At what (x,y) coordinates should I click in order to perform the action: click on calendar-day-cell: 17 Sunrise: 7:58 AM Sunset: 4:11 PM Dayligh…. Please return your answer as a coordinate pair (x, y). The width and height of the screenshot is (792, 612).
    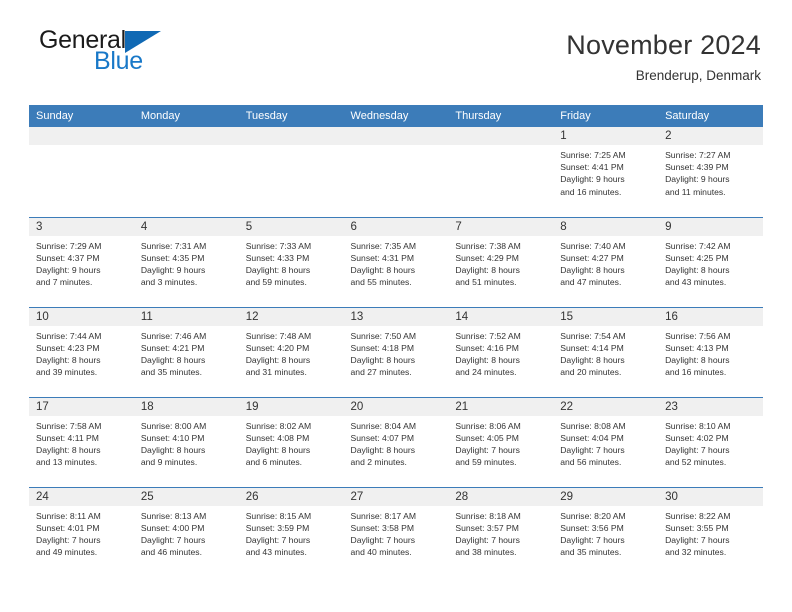
    Looking at the image, I should click on (81, 441).